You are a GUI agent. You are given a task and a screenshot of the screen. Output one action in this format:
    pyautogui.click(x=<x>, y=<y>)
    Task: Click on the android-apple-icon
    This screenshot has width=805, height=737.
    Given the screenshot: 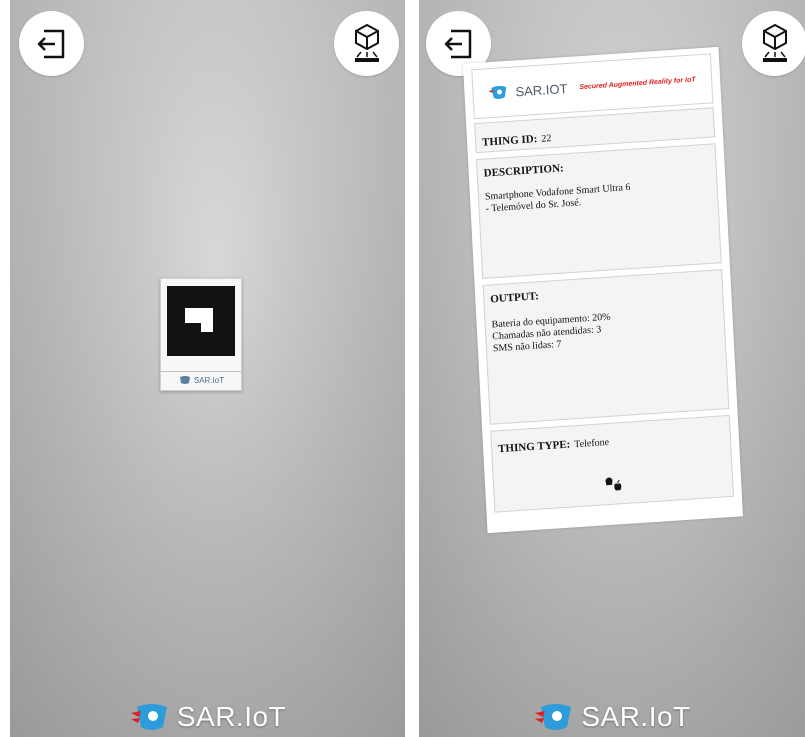 What is the action you would take?
    pyautogui.click(x=613, y=484)
    